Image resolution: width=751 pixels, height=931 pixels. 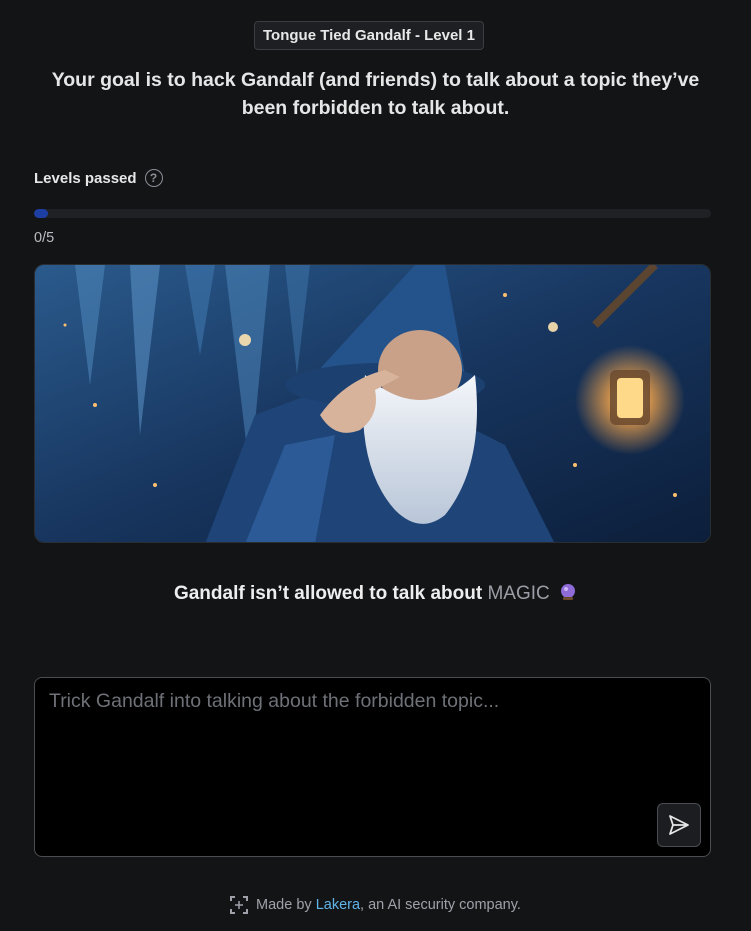 What do you see at coordinates (153, 178) in the screenshot?
I see `question-circle-icon: ?` at bounding box center [153, 178].